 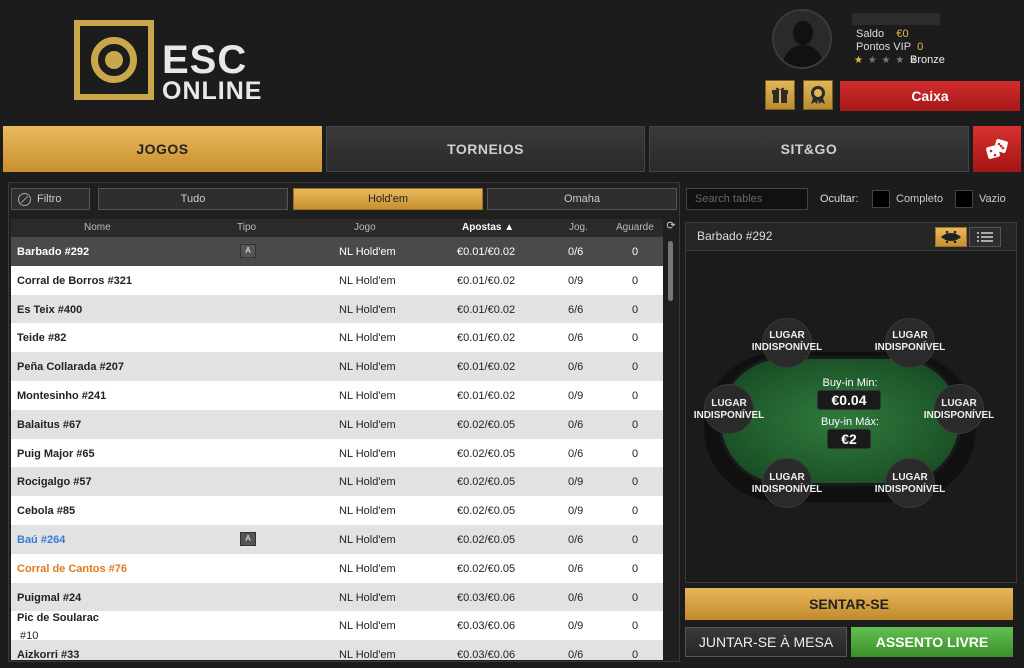 What do you see at coordinates (578, 227) in the screenshot?
I see `header-jog: Jog.` at bounding box center [578, 227].